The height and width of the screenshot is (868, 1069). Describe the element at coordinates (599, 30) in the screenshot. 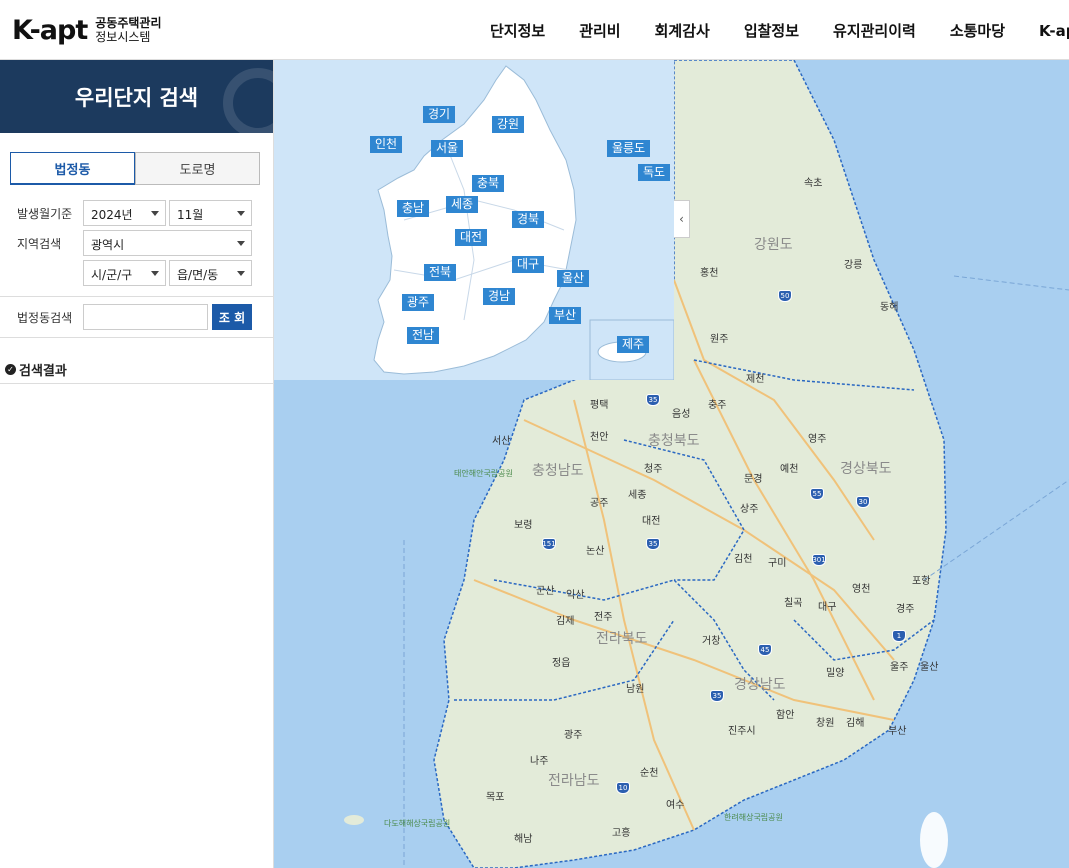

I see `nav-management-fee: 관리비` at that location.